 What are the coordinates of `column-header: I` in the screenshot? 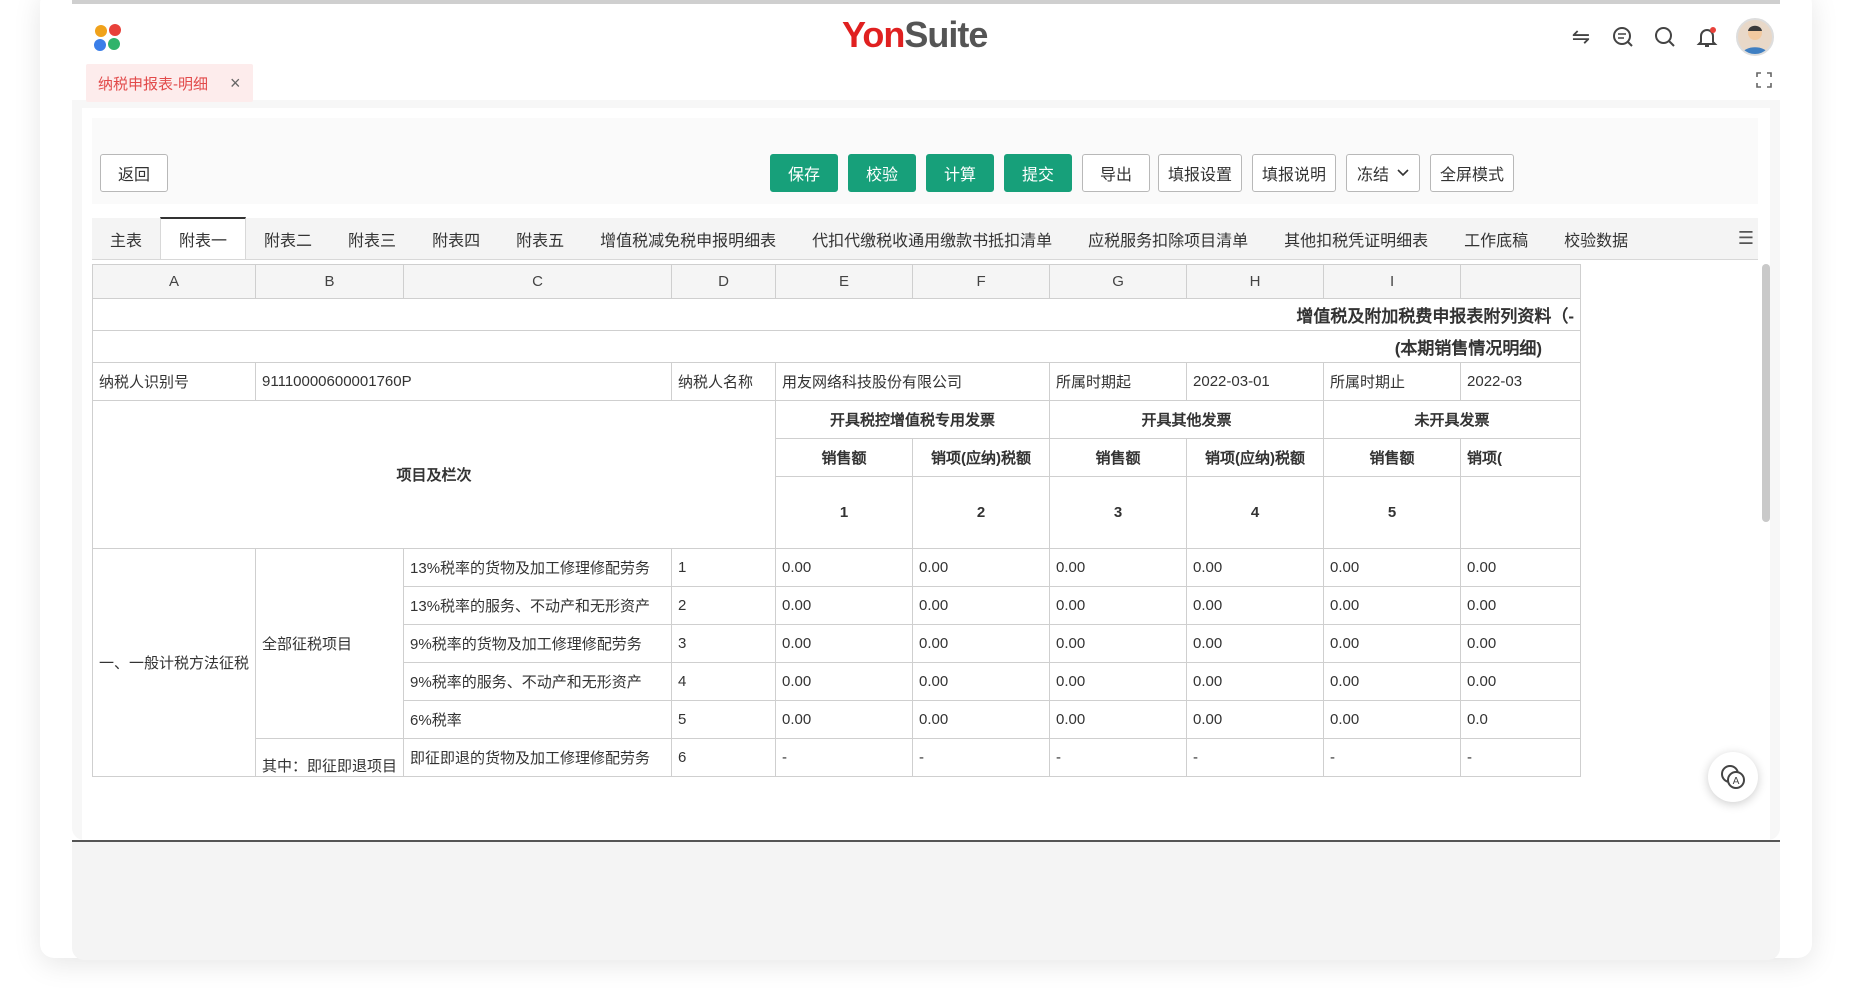 It's located at (1392, 281).